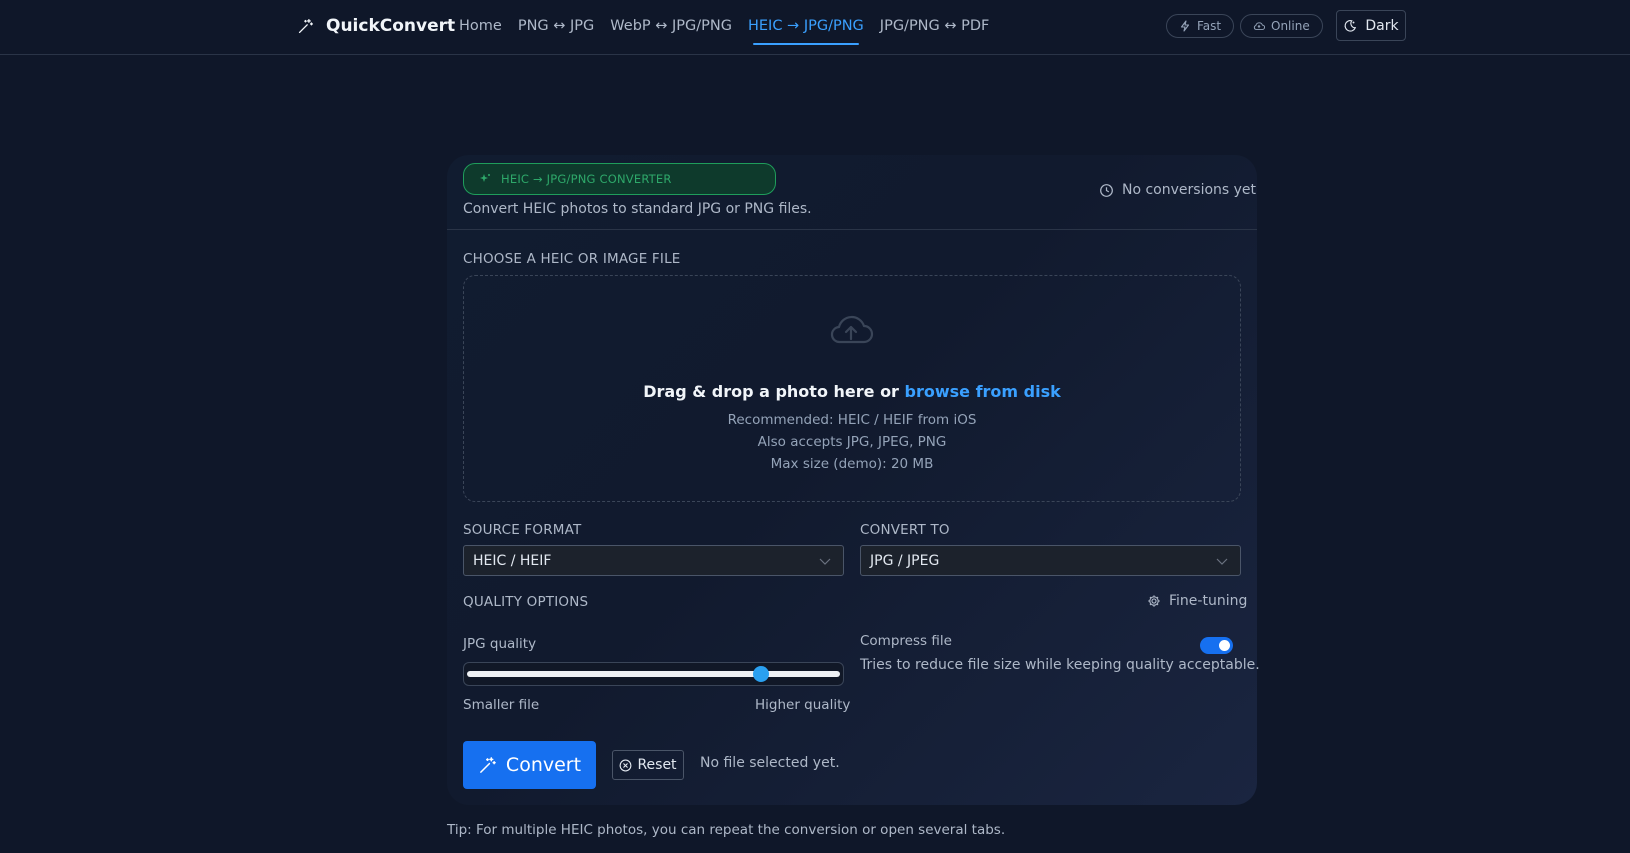 The image size is (1630, 853). Describe the element at coordinates (1050, 560) in the screenshot. I see `convert-to-select: JPG / JPEG` at that location.